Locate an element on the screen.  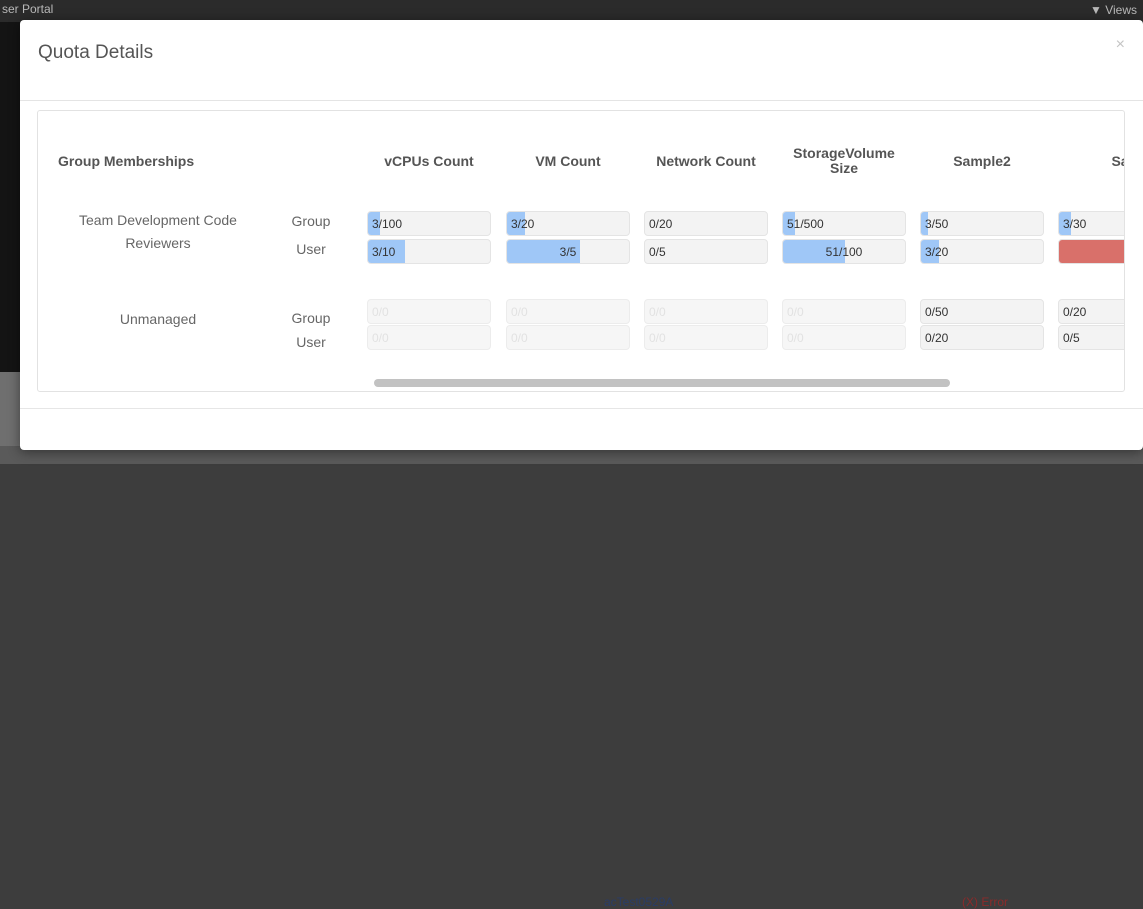
quota-cell-network-count-user: 0/0 is located at coordinates (706, 337).